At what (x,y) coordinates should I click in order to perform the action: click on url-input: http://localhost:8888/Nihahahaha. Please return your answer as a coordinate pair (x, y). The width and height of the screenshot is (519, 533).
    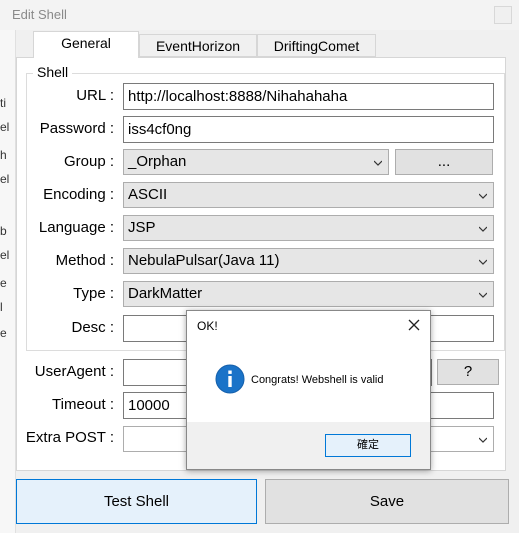
    Looking at the image, I should click on (308, 96).